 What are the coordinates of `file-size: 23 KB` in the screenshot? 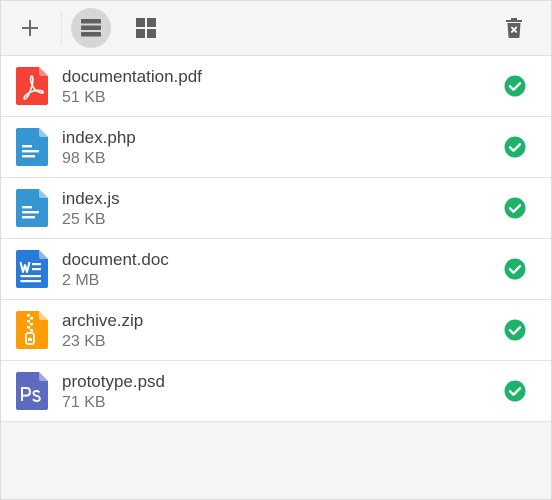 It's located at (84, 341).